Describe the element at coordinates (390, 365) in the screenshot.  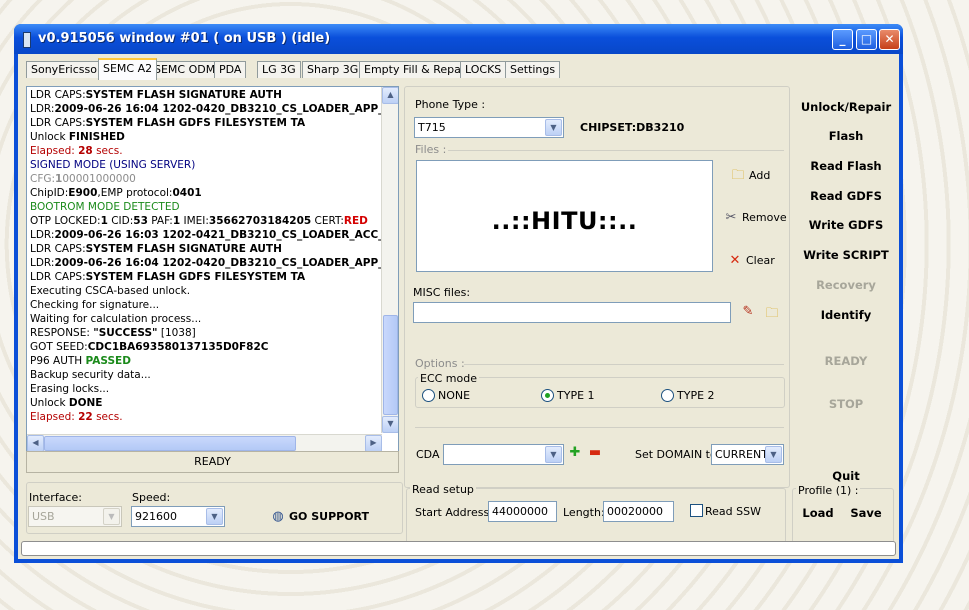
I see `log-vertical-thumb` at that location.